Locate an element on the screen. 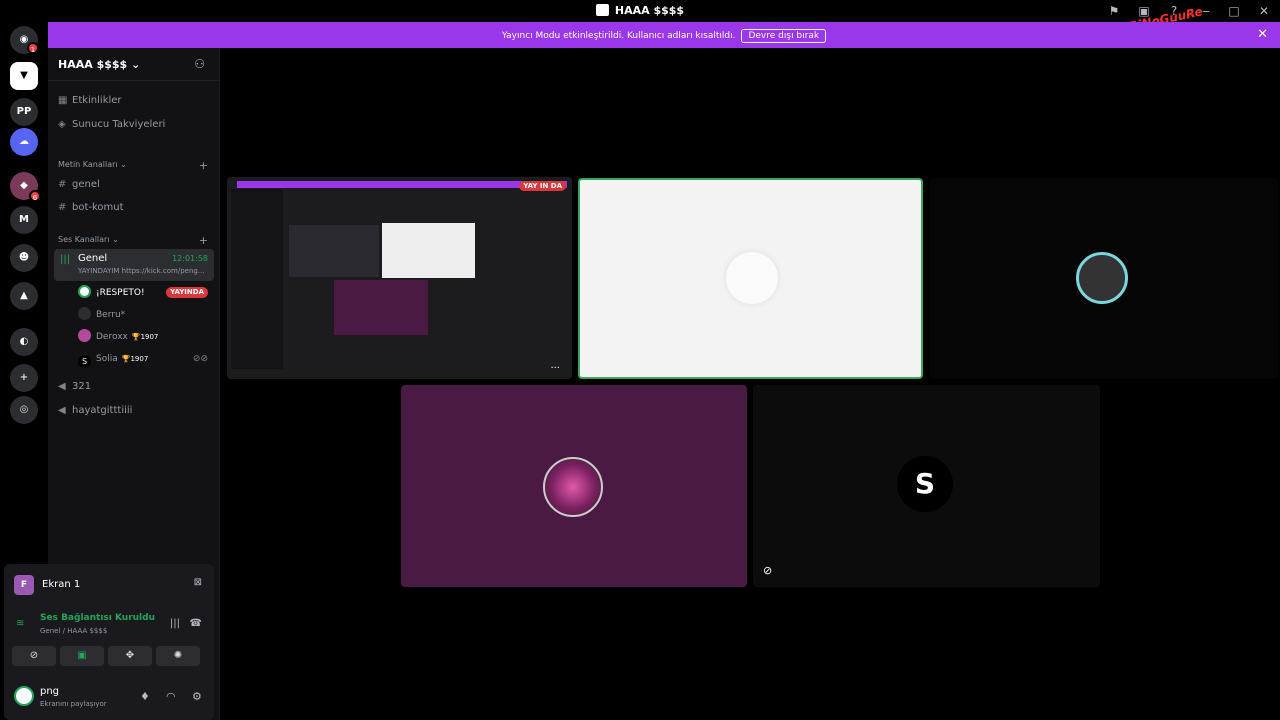 The image size is (1280, 720). channel-genel: # genel is located at coordinates (133, 184).